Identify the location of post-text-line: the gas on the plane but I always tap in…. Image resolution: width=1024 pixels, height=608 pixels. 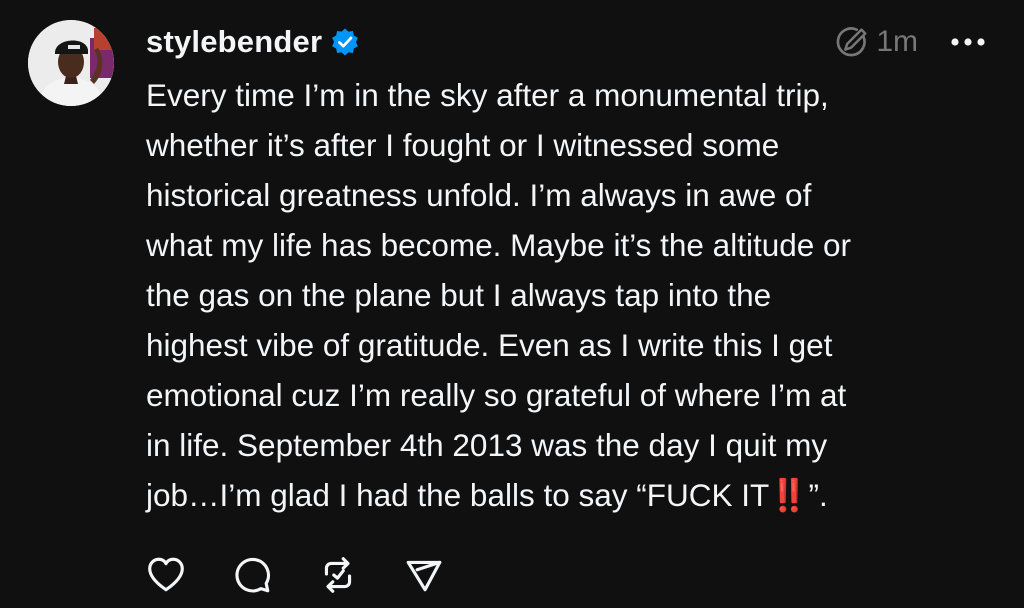
(459, 295).